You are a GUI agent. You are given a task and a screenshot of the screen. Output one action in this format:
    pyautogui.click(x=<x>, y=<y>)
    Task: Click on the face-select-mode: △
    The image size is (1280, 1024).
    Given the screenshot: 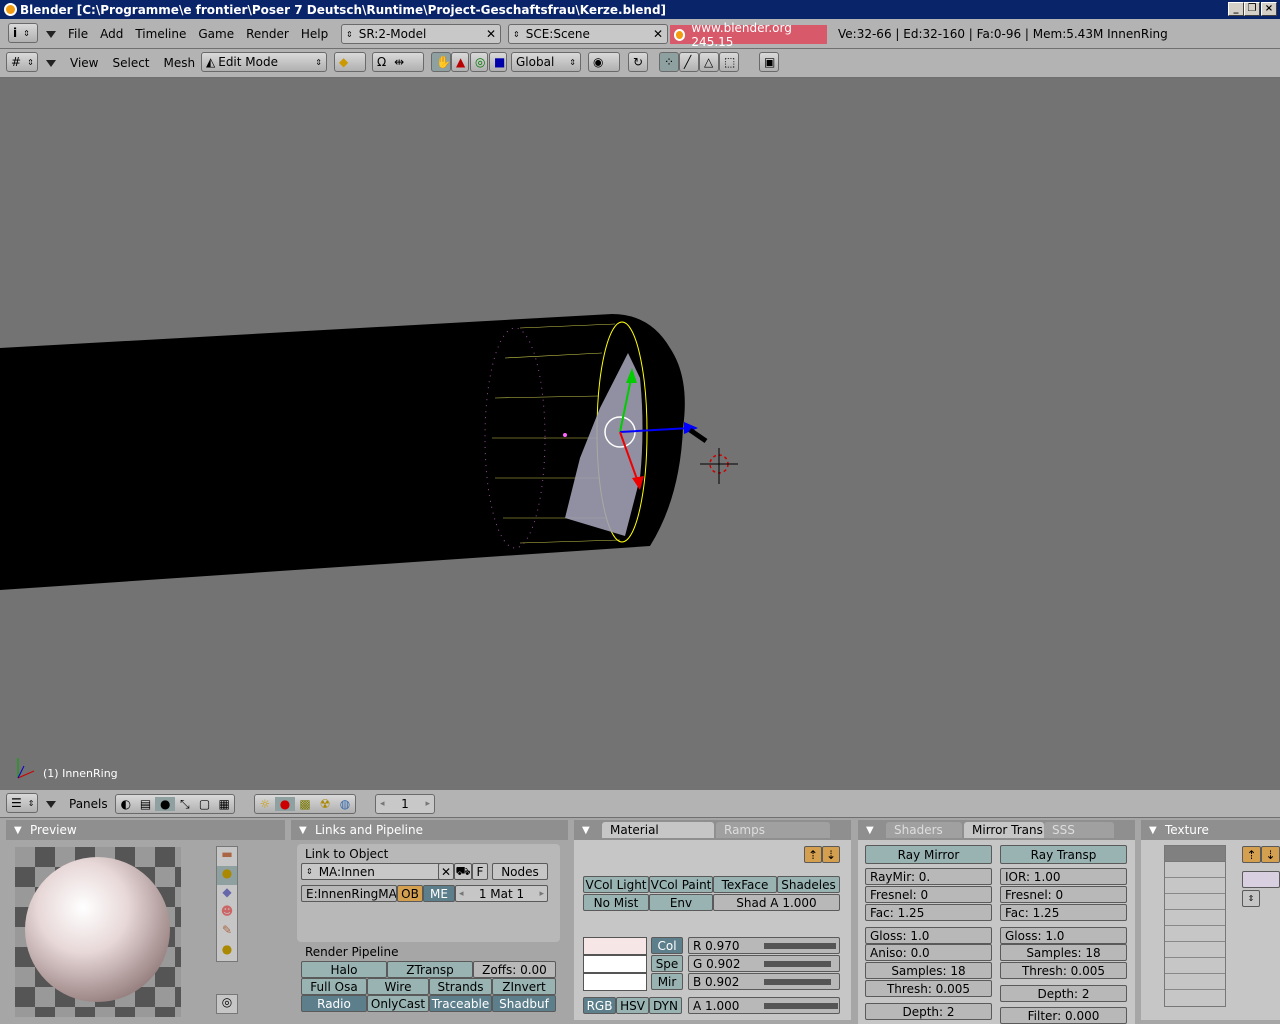 What is the action you would take?
    pyautogui.click(x=709, y=62)
    